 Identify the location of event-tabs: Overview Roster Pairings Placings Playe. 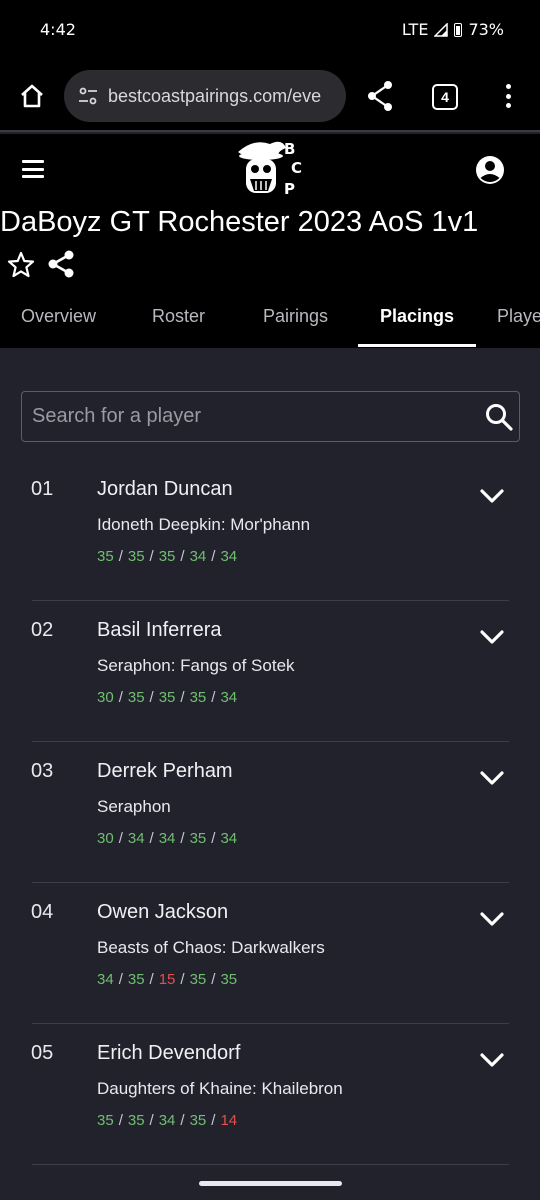
(270, 324).